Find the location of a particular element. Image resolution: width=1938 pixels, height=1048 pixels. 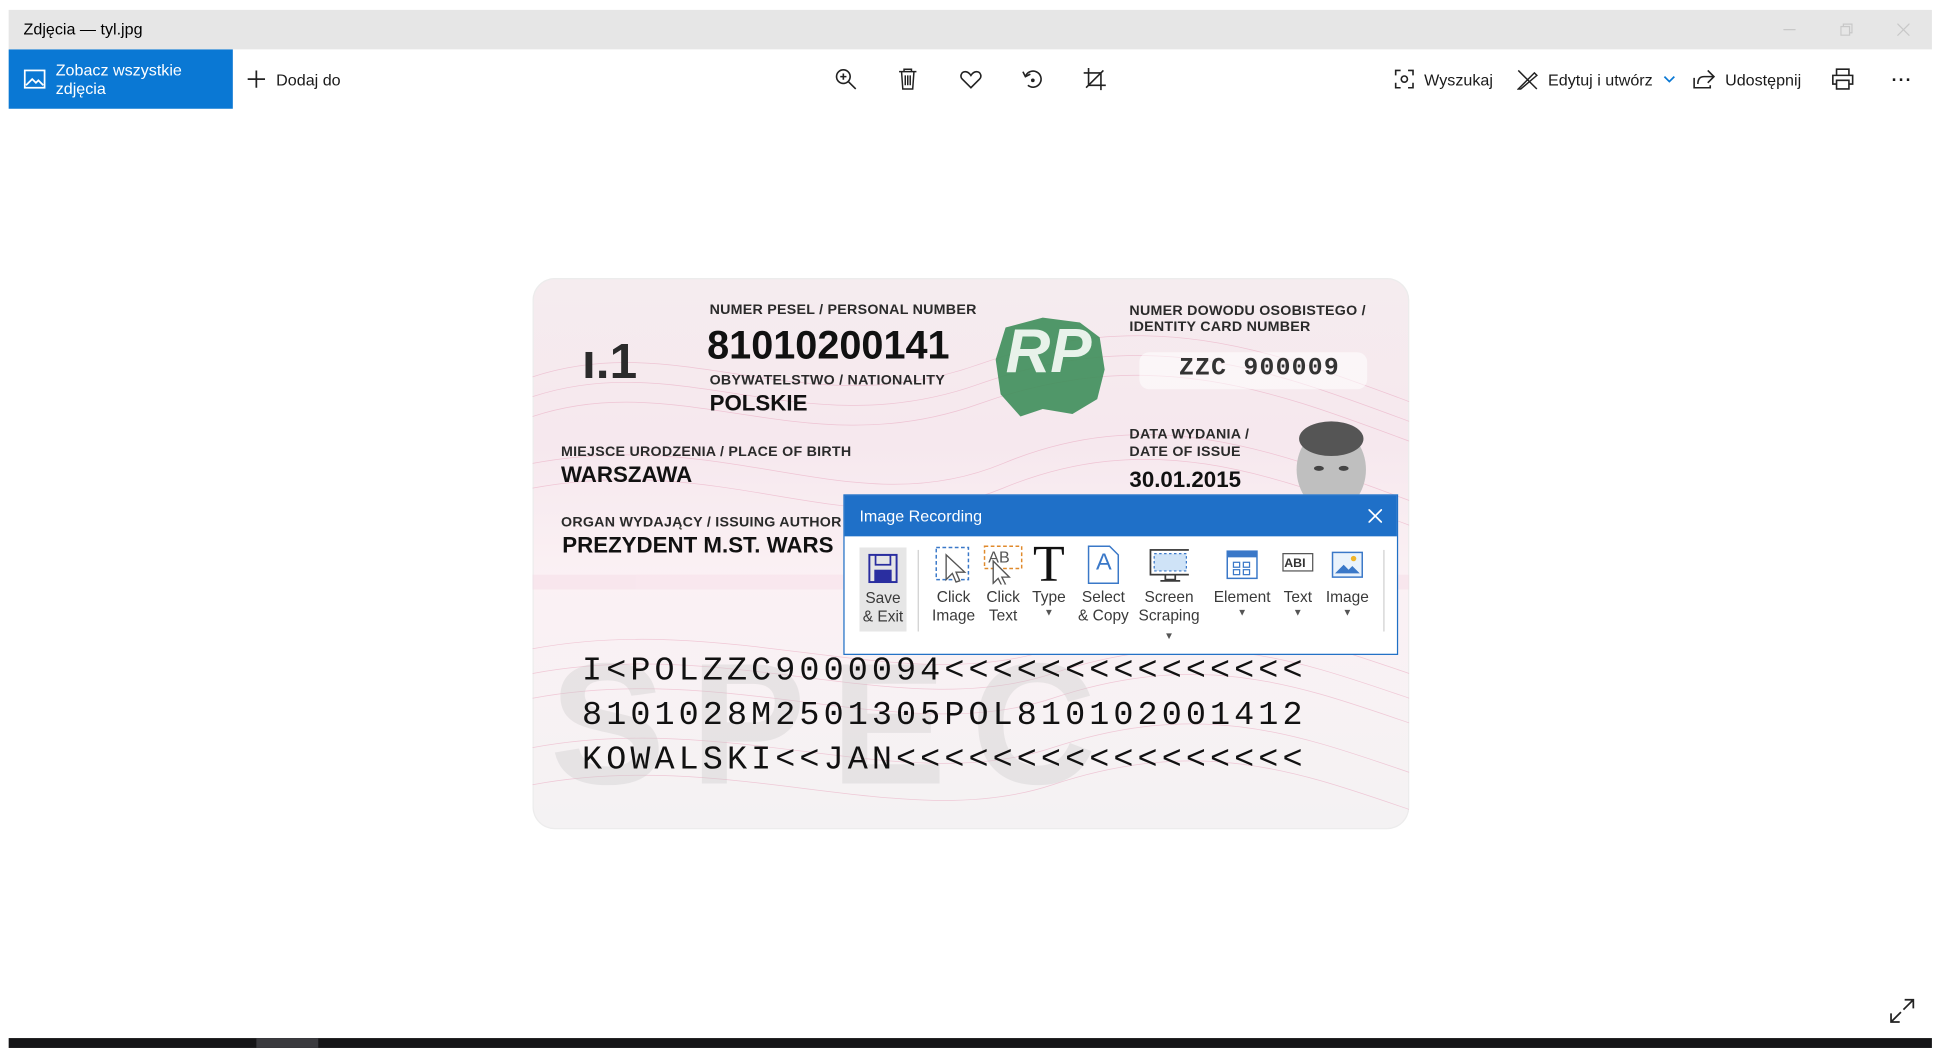

printer-icon is located at coordinates (1843, 79).